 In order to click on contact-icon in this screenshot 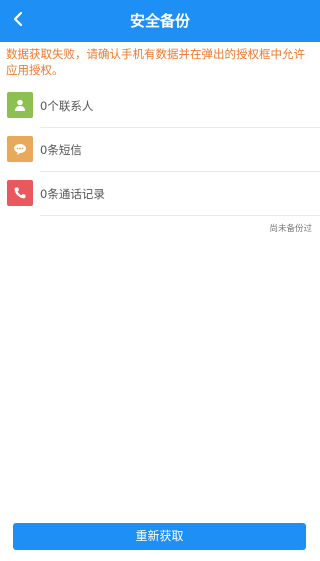, I will do `click(20, 105)`.